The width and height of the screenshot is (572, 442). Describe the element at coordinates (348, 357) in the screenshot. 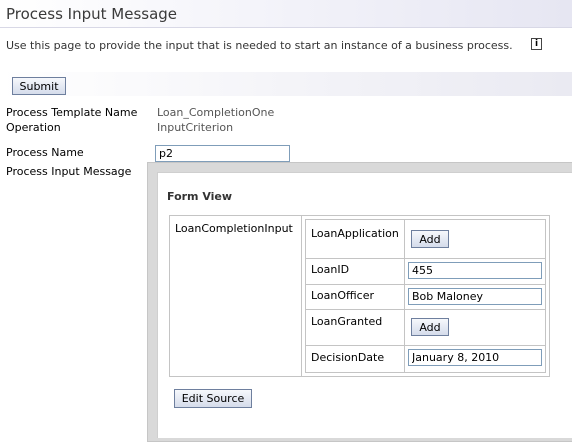

I see `field-label-decisiondate: DecisionDate` at that location.